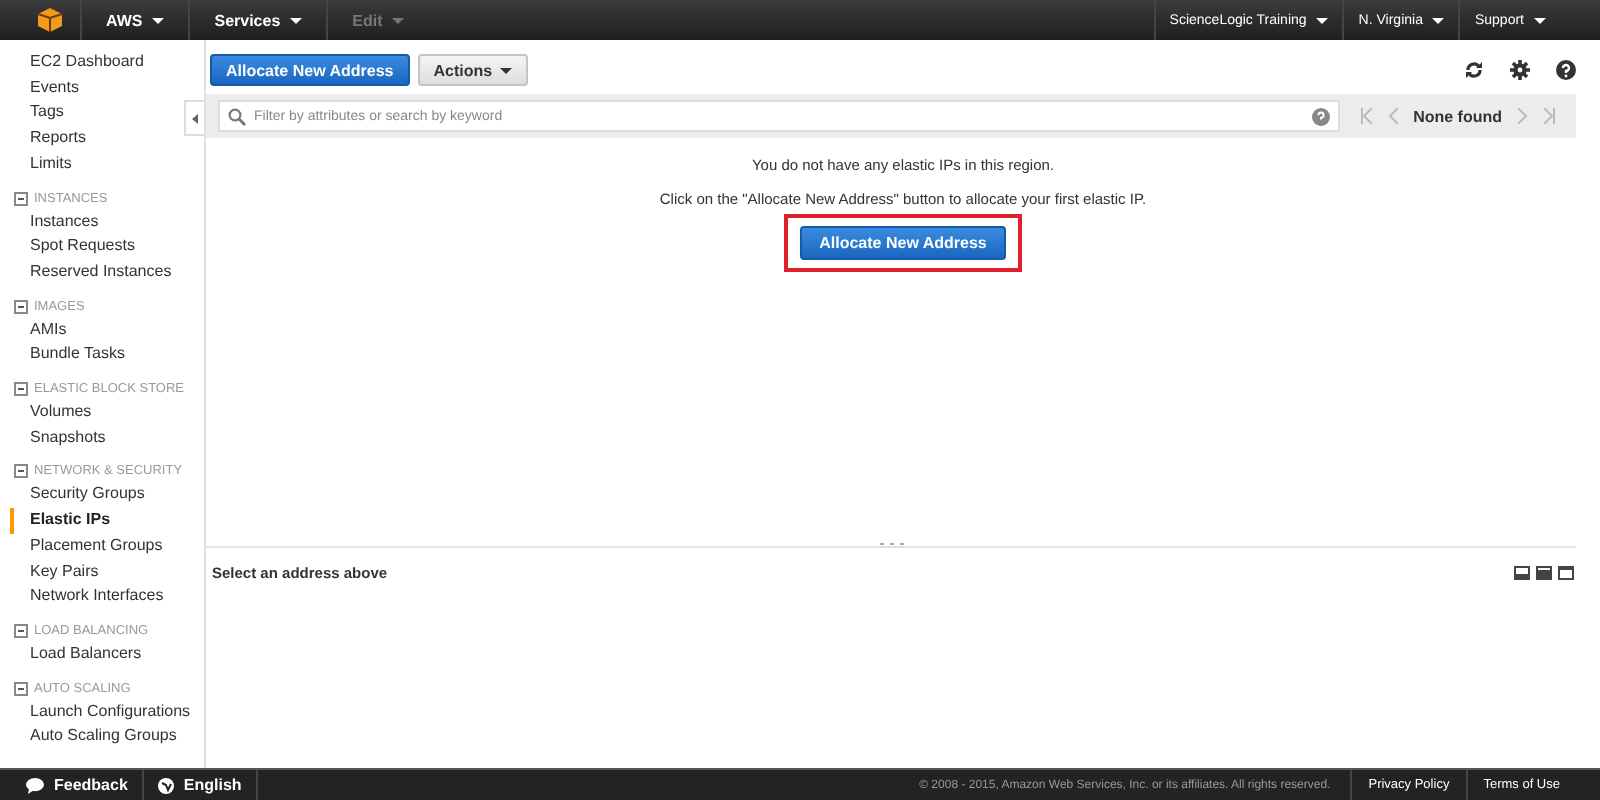 The height and width of the screenshot is (800, 1600). Describe the element at coordinates (1566, 70) in the screenshot. I see `help-icon` at that location.